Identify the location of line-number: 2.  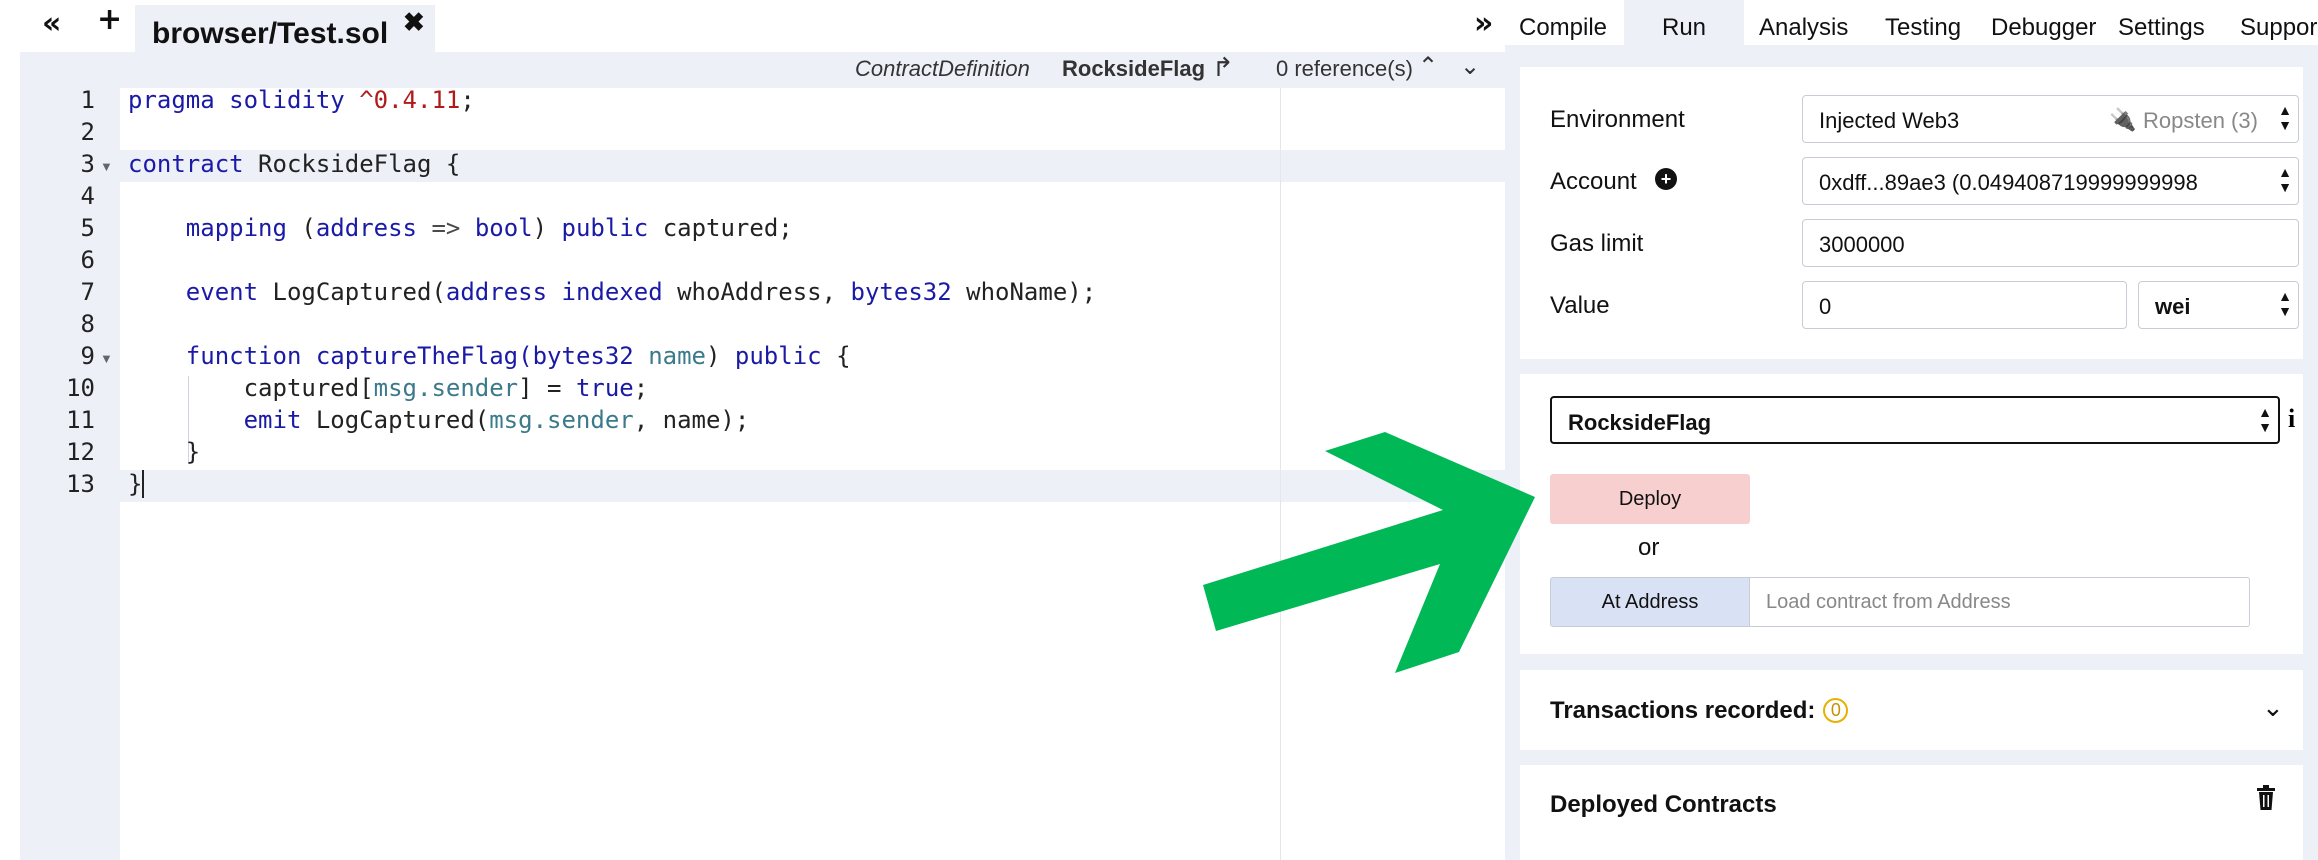
(87, 132).